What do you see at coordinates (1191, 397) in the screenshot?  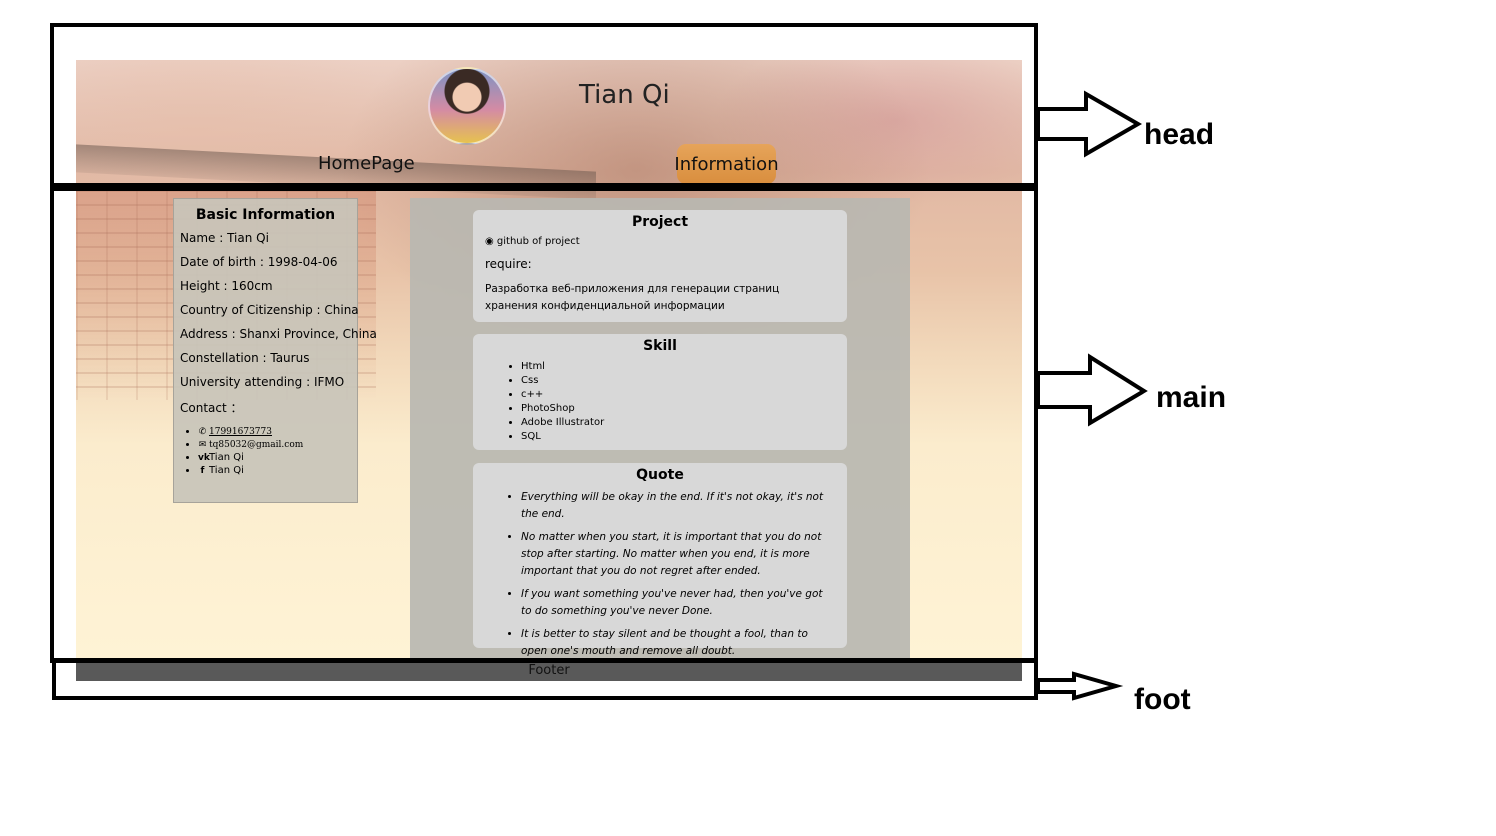 I see `main-label: main` at bounding box center [1191, 397].